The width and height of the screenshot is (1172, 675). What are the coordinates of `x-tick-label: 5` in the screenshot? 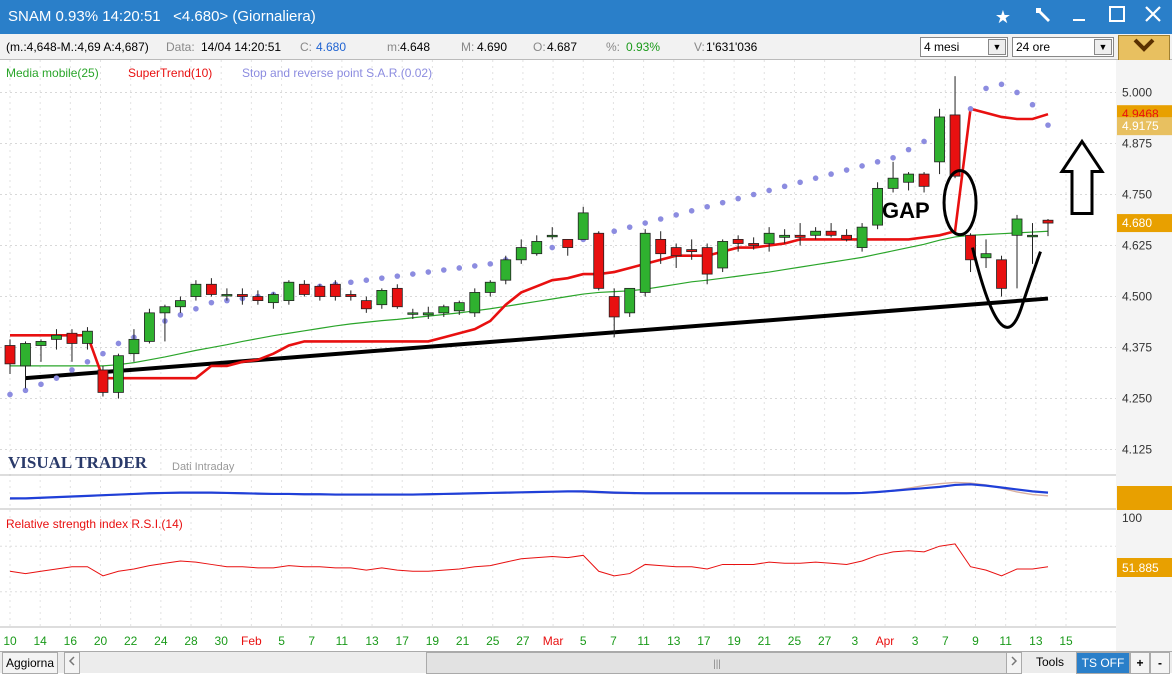 It's located at (281, 641).